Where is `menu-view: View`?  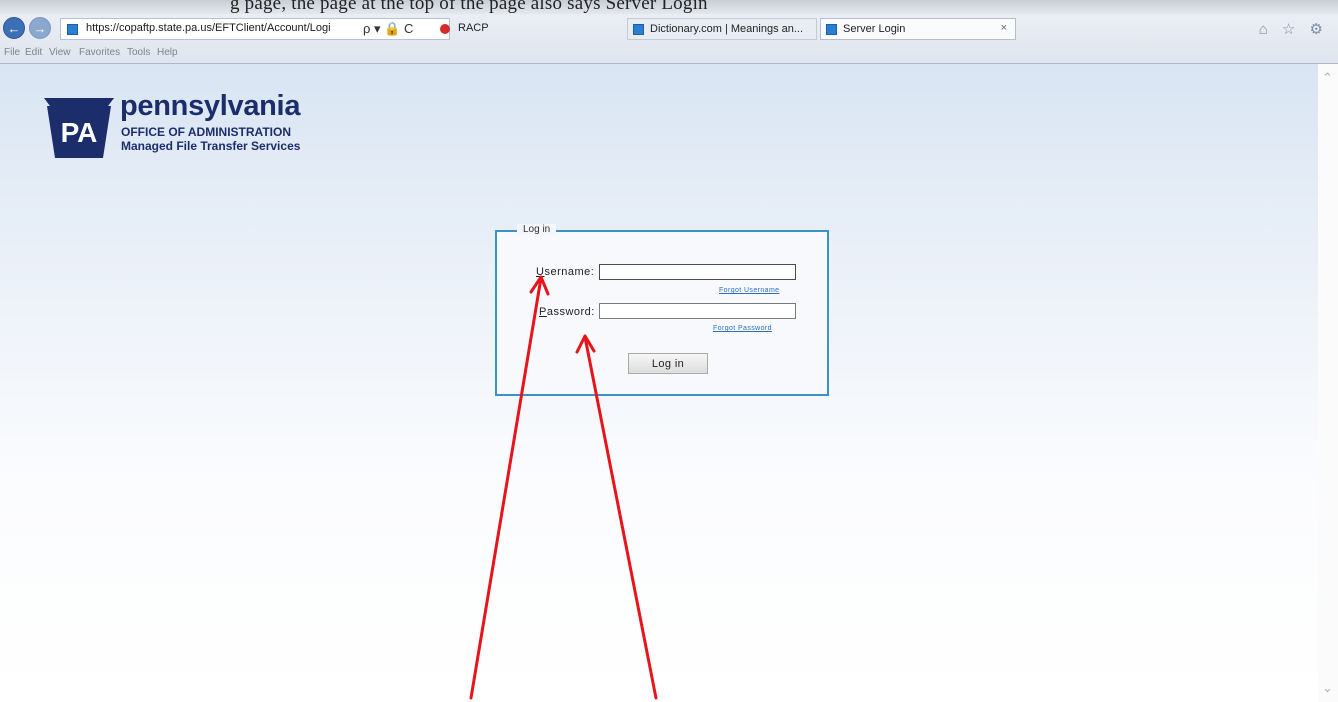
menu-view: View is located at coordinates (60, 52).